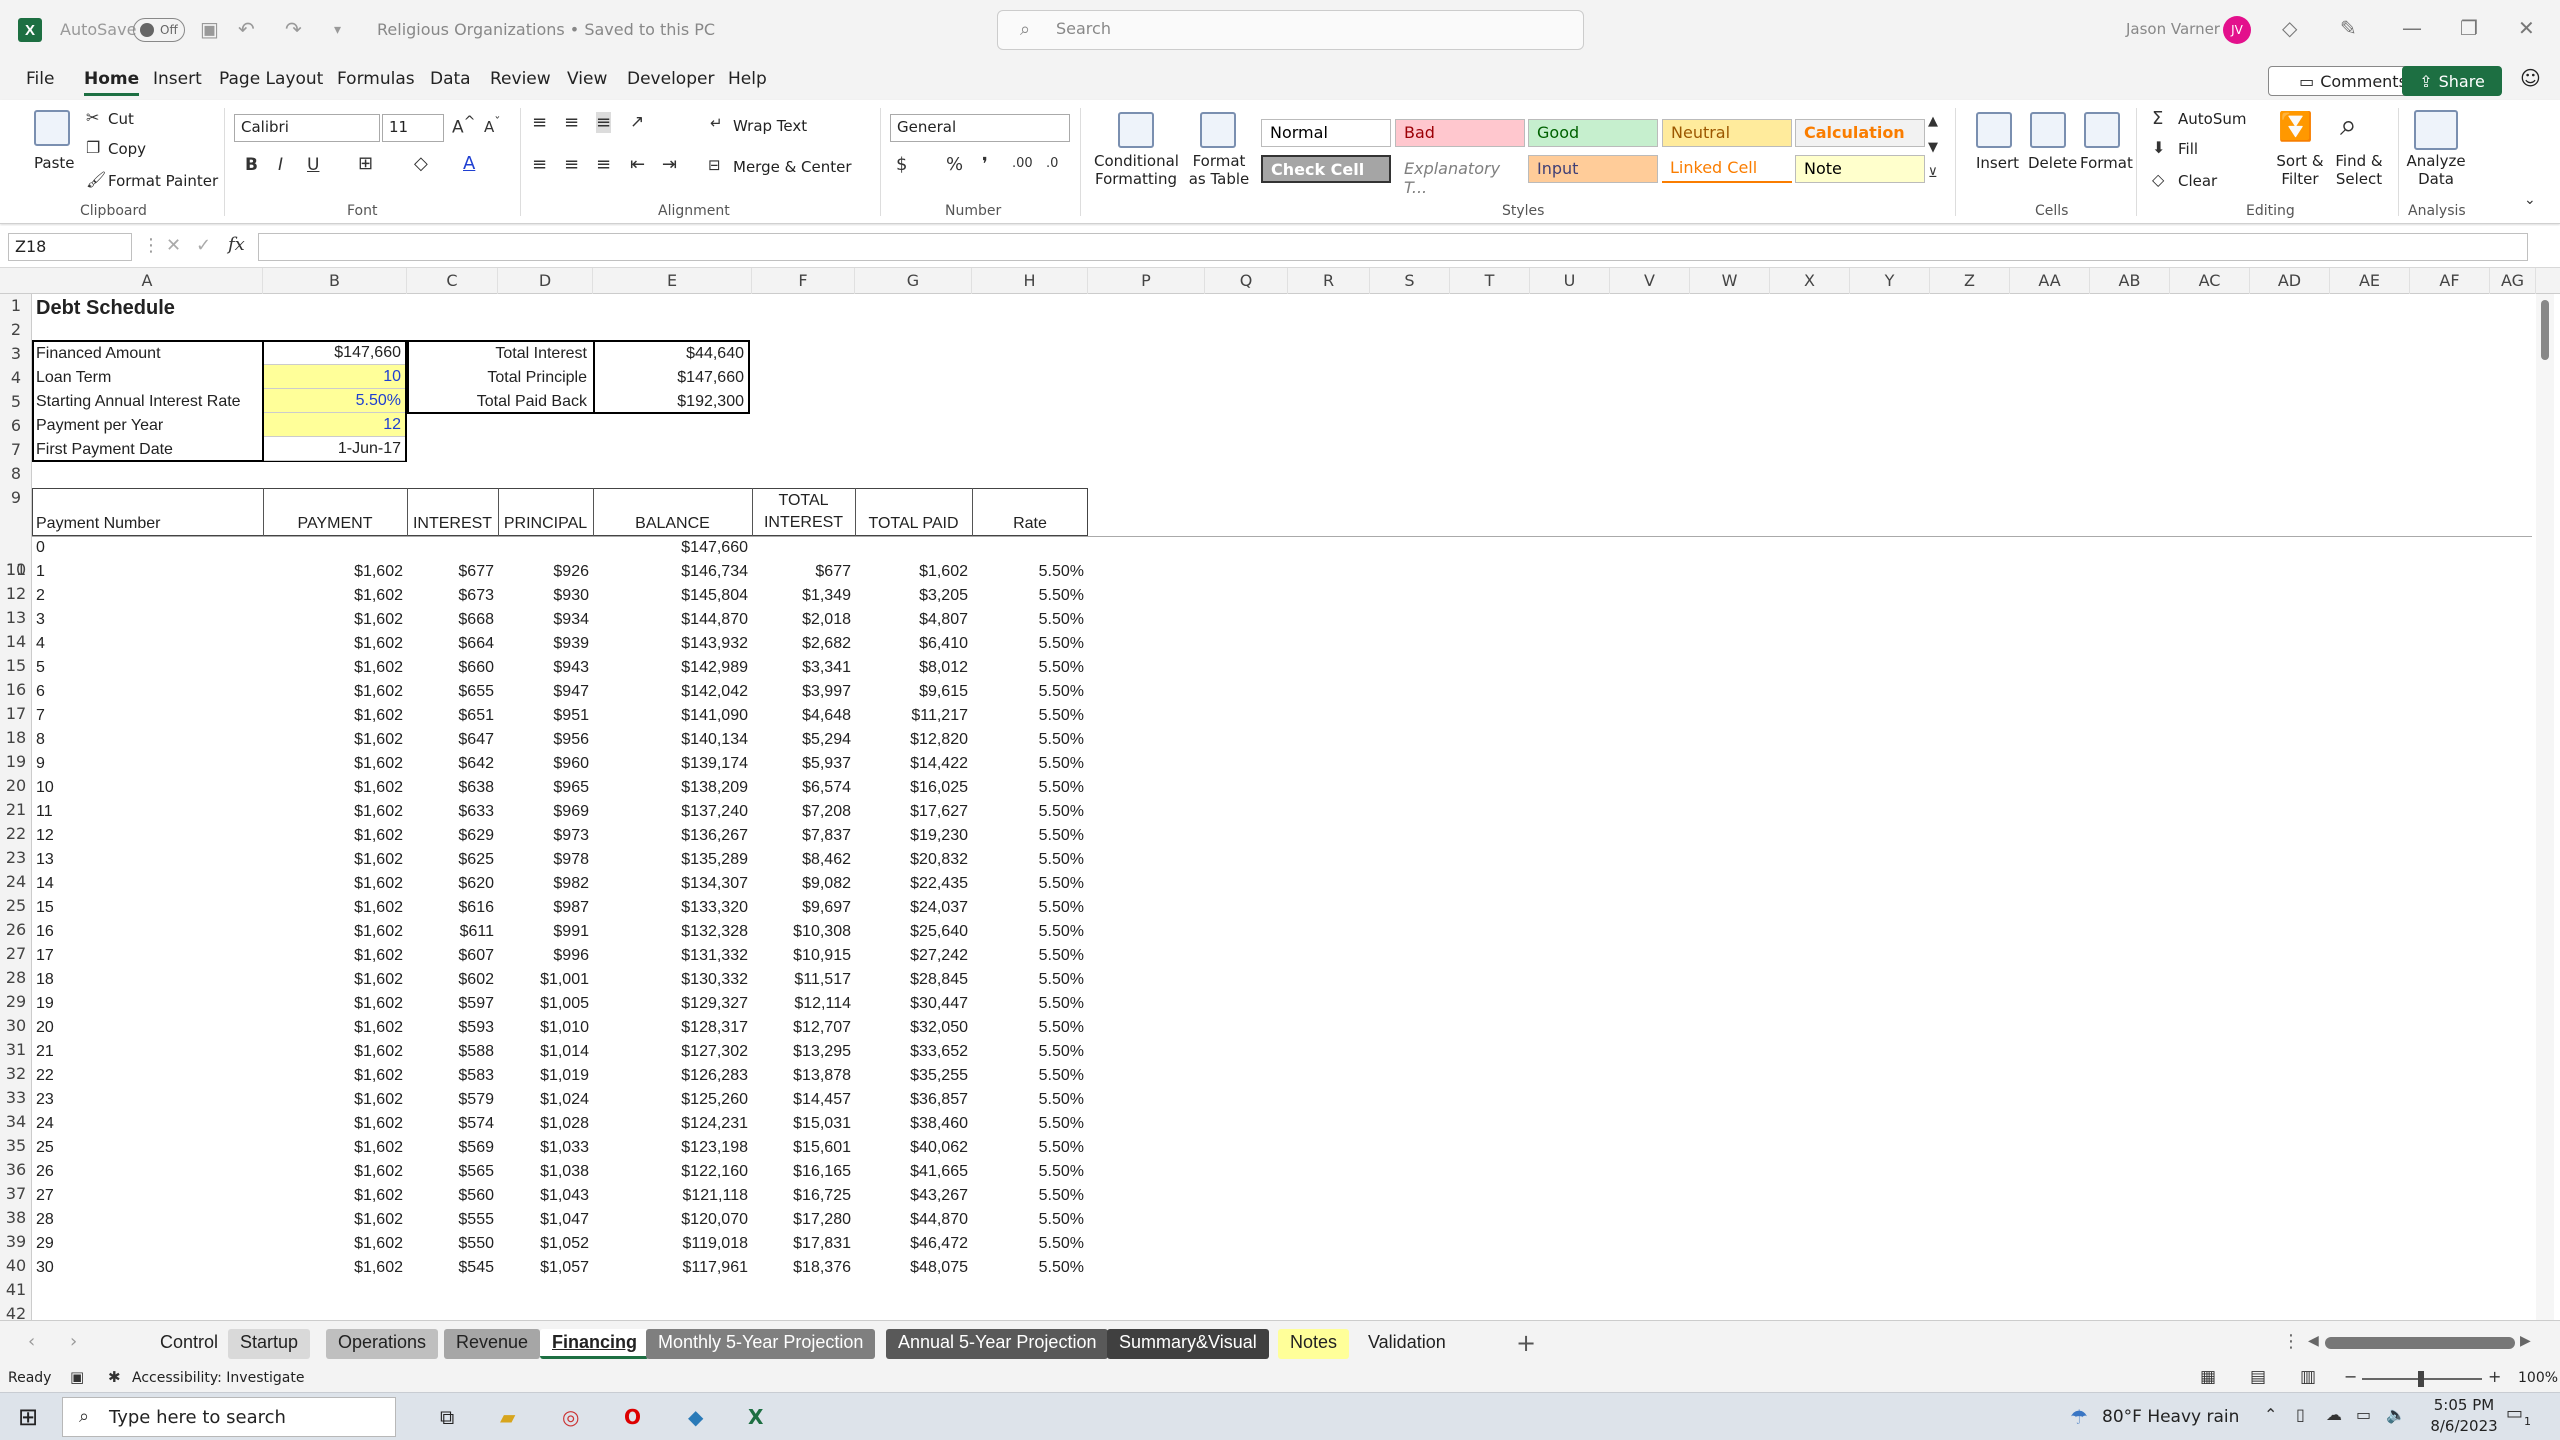 The image size is (2560, 1440). What do you see at coordinates (672, 1172) in the screenshot?
I see `cell-balance: $122,160` at bounding box center [672, 1172].